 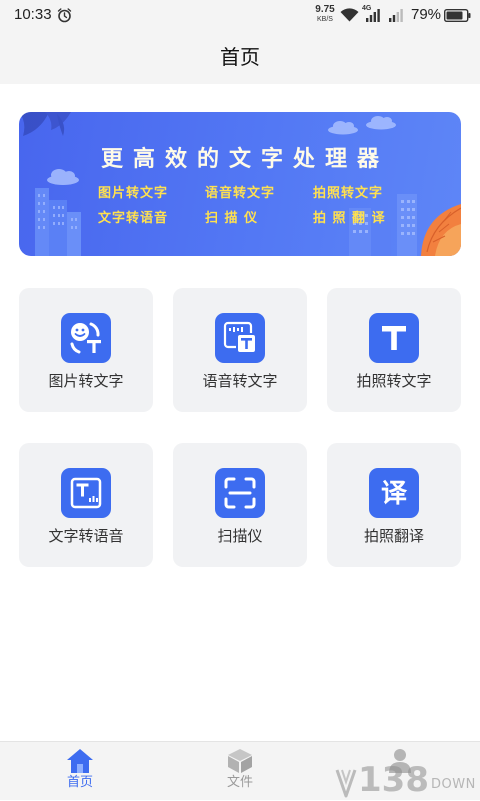 I want to click on scanner-icon, so click(x=240, y=493).